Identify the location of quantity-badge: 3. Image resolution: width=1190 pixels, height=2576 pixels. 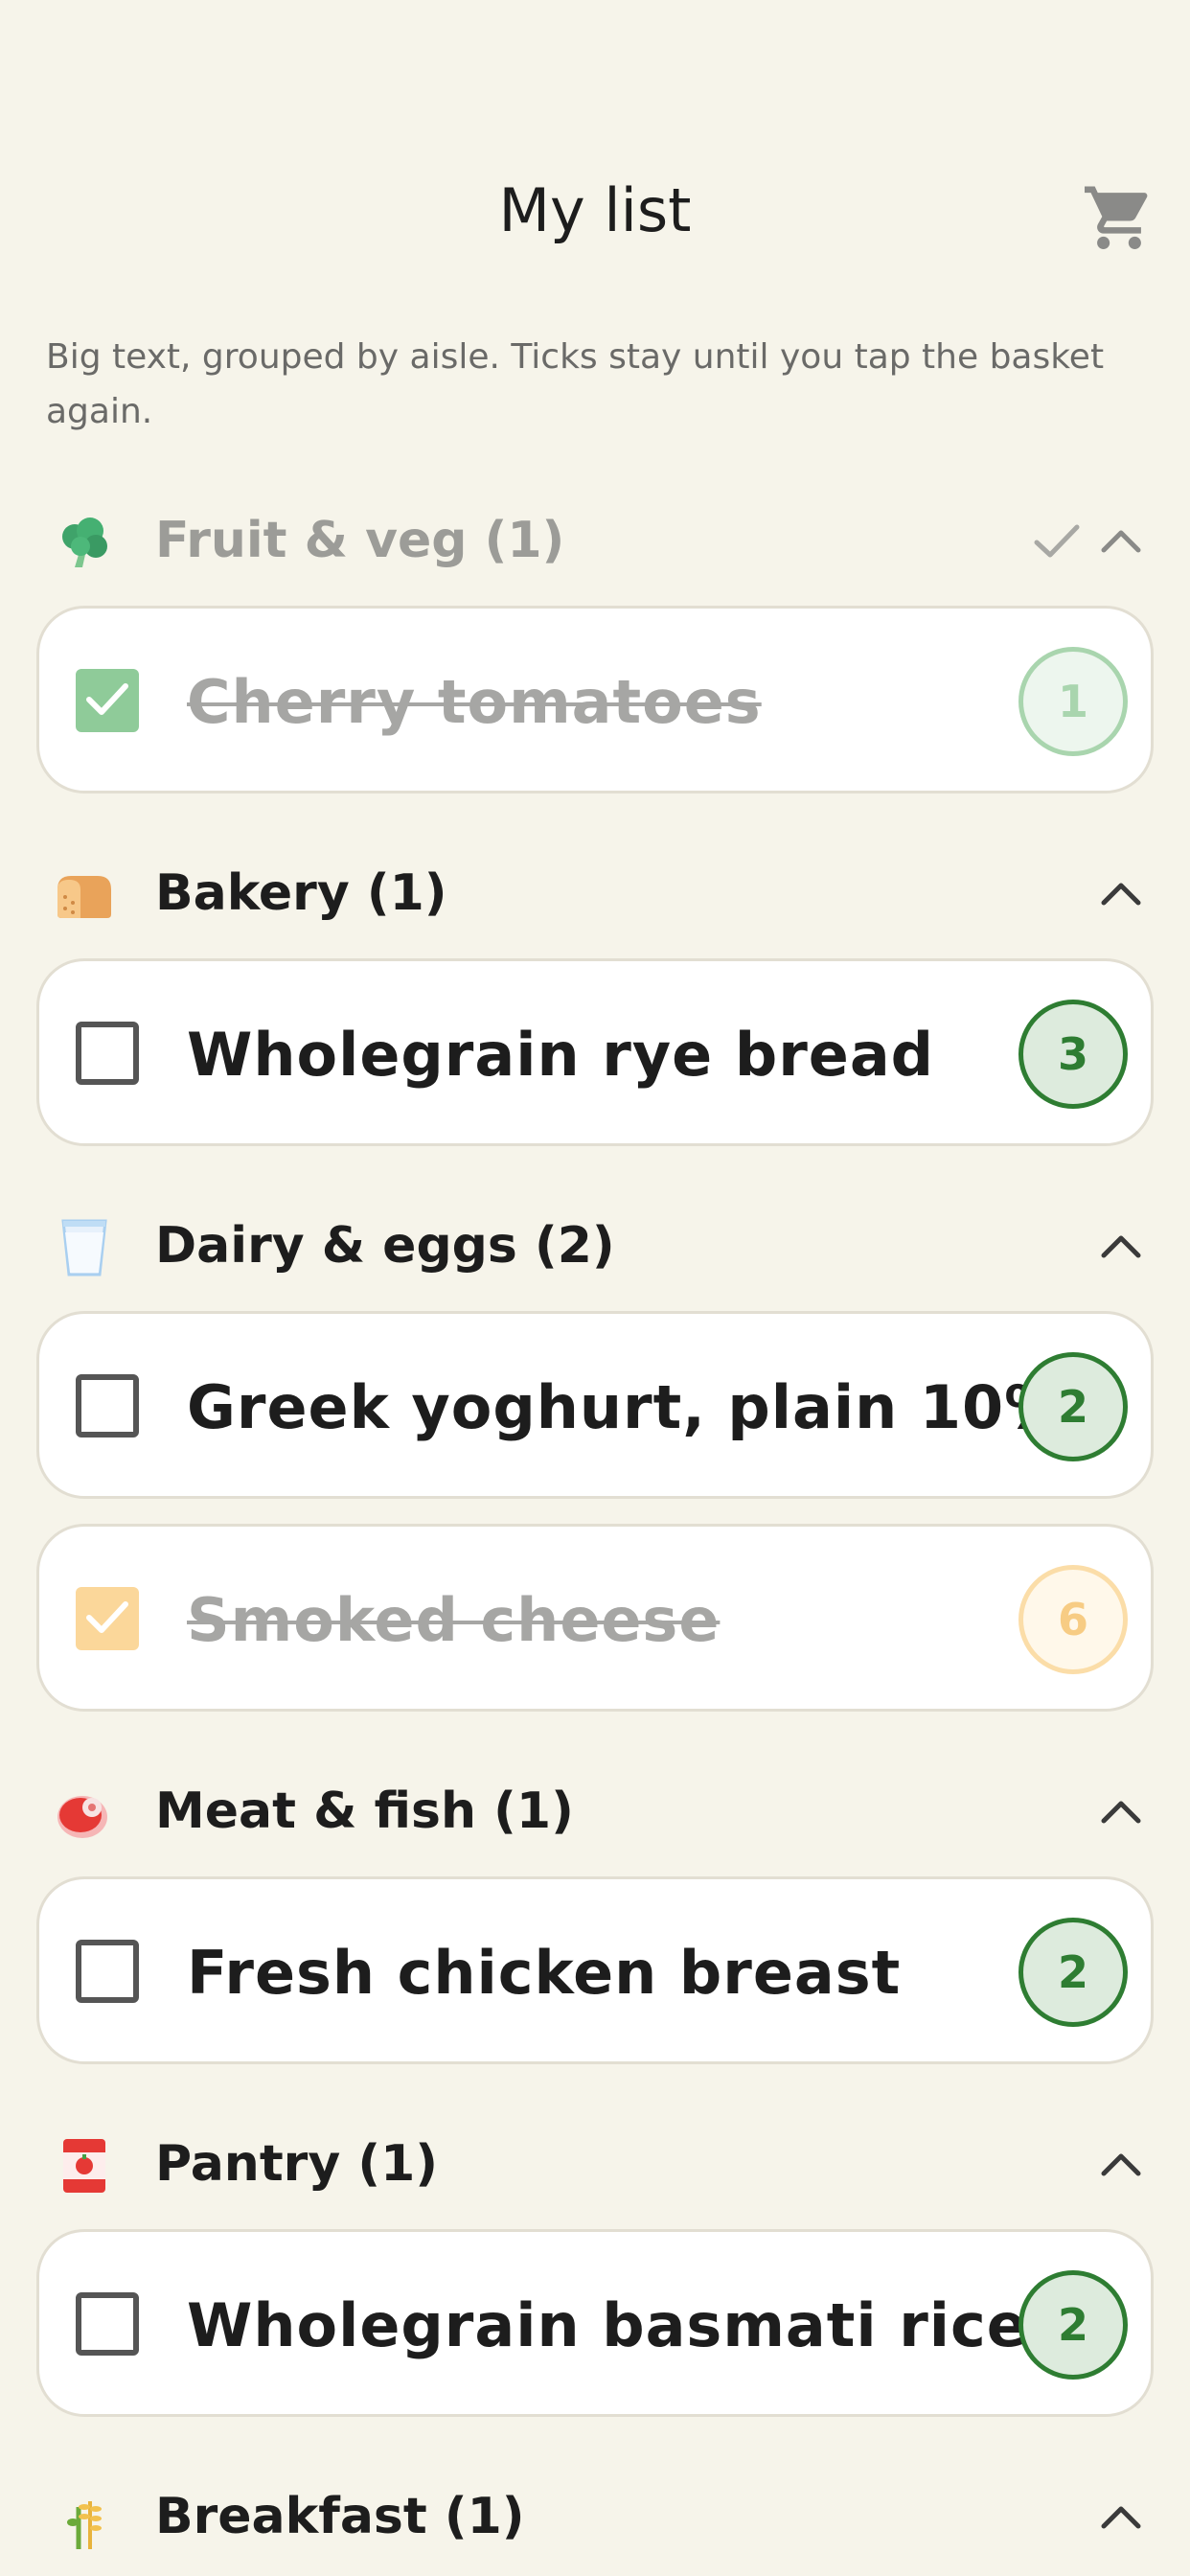
(1073, 1054).